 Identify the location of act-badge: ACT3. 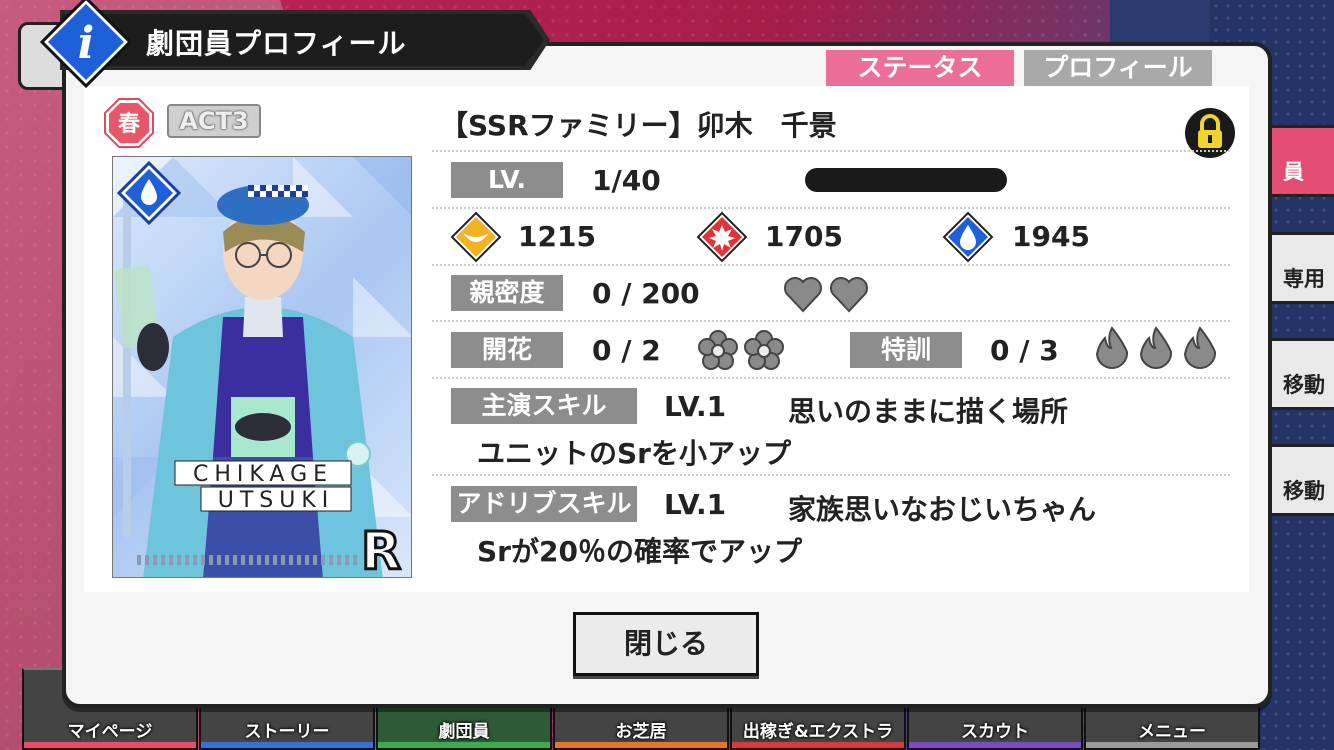
(214, 121).